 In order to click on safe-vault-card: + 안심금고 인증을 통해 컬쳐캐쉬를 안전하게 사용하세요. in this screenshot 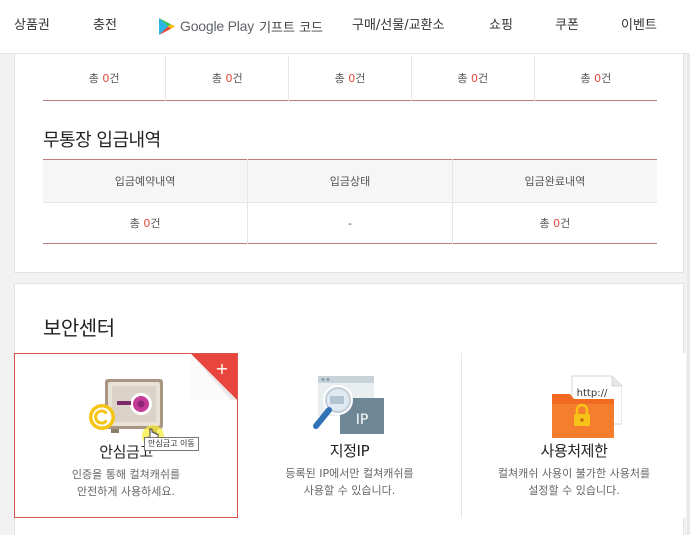, I will do `click(126, 435)`.